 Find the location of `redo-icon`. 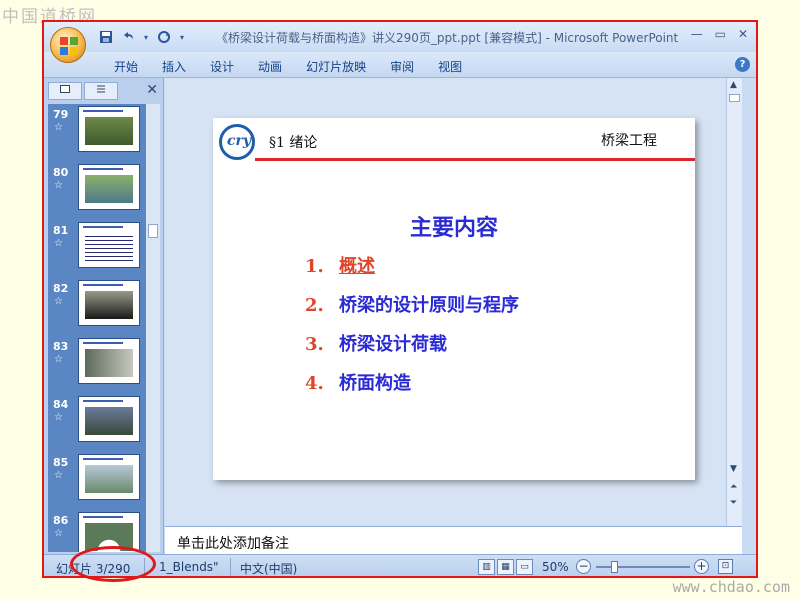

redo-icon is located at coordinates (164, 37).